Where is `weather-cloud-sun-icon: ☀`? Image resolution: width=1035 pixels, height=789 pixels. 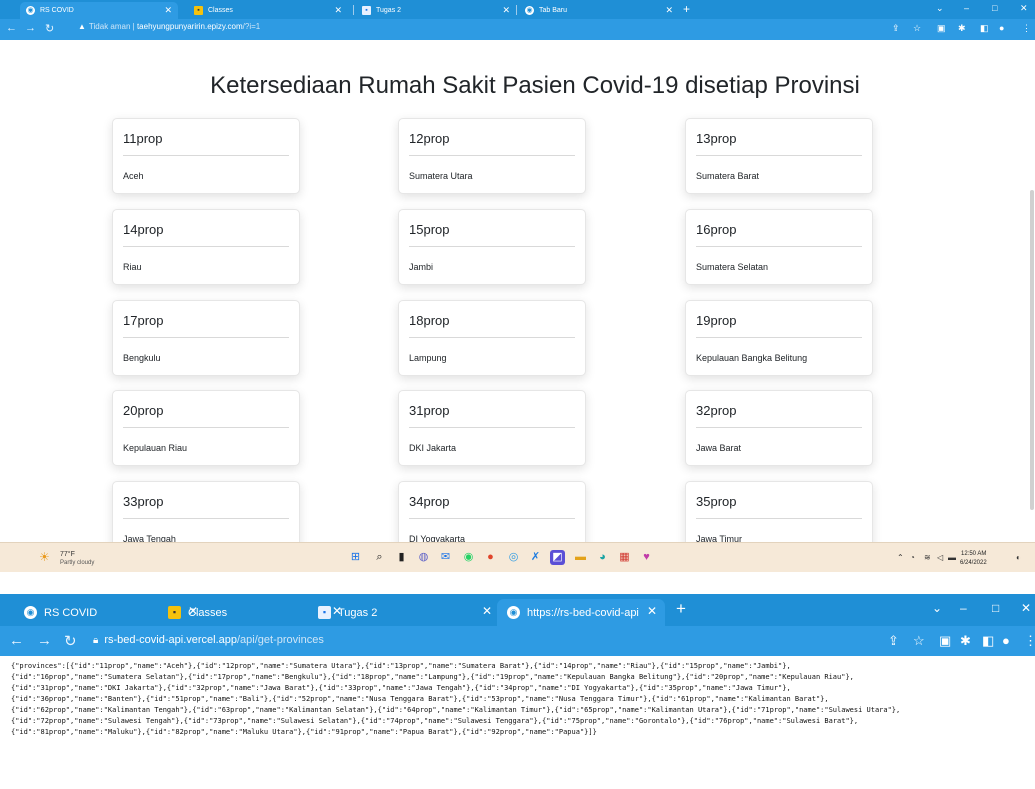 weather-cloud-sun-icon: ☀ is located at coordinates (44, 557).